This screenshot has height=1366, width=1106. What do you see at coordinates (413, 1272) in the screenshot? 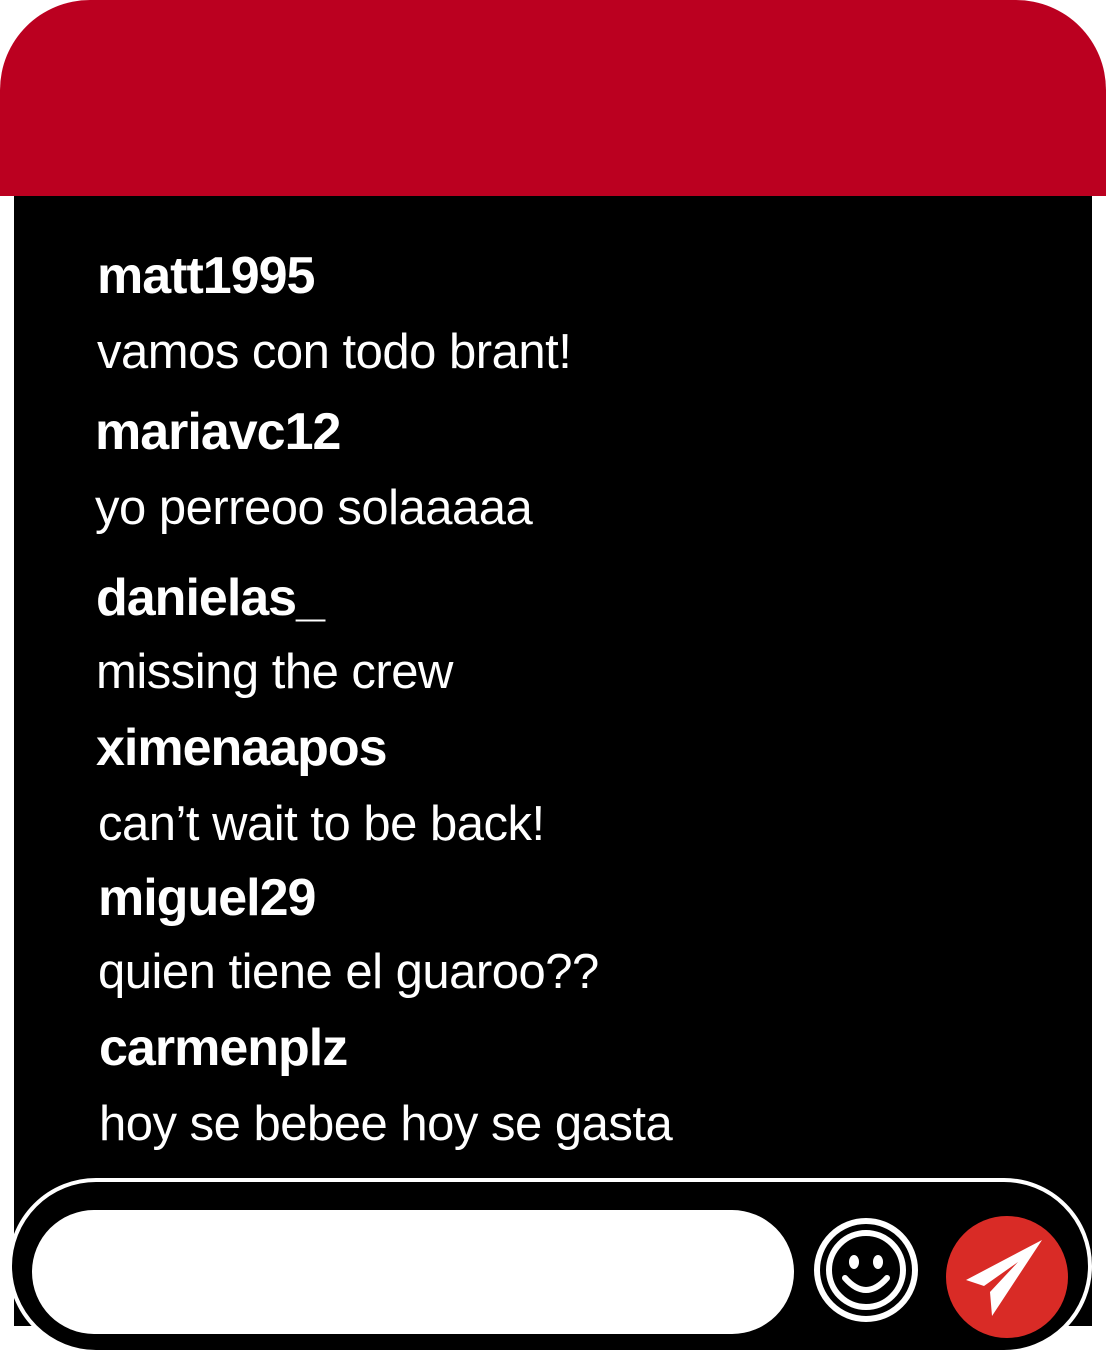
I see `message-input` at bounding box center [413, 1272].